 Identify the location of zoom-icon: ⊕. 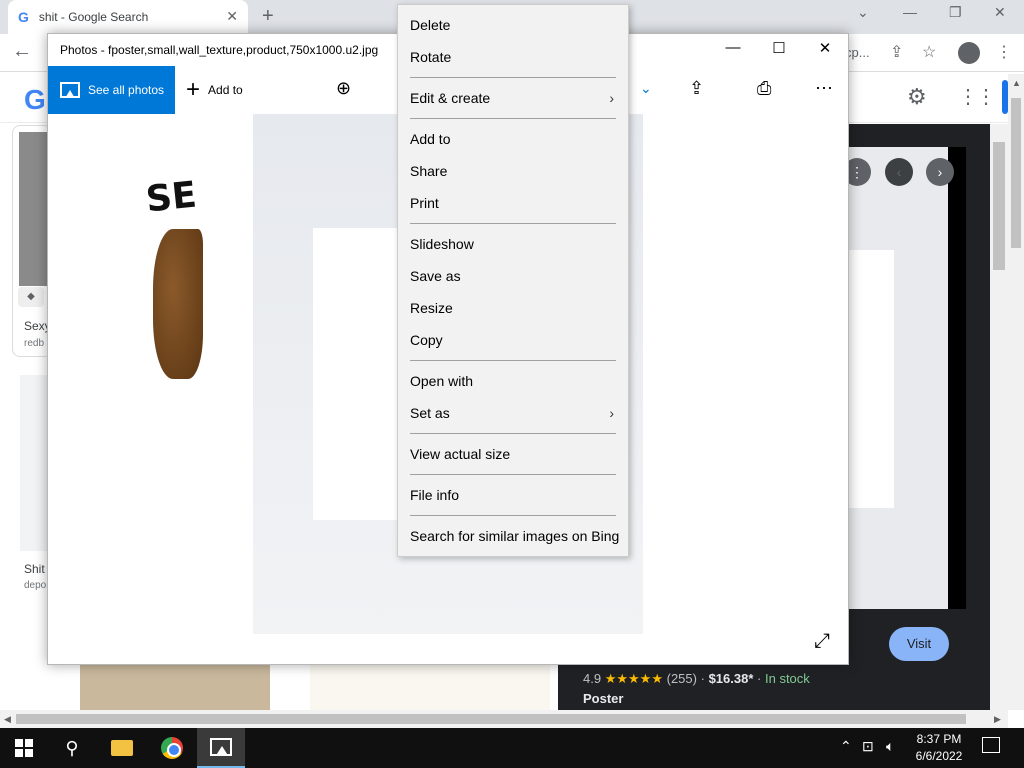
(343, 88).